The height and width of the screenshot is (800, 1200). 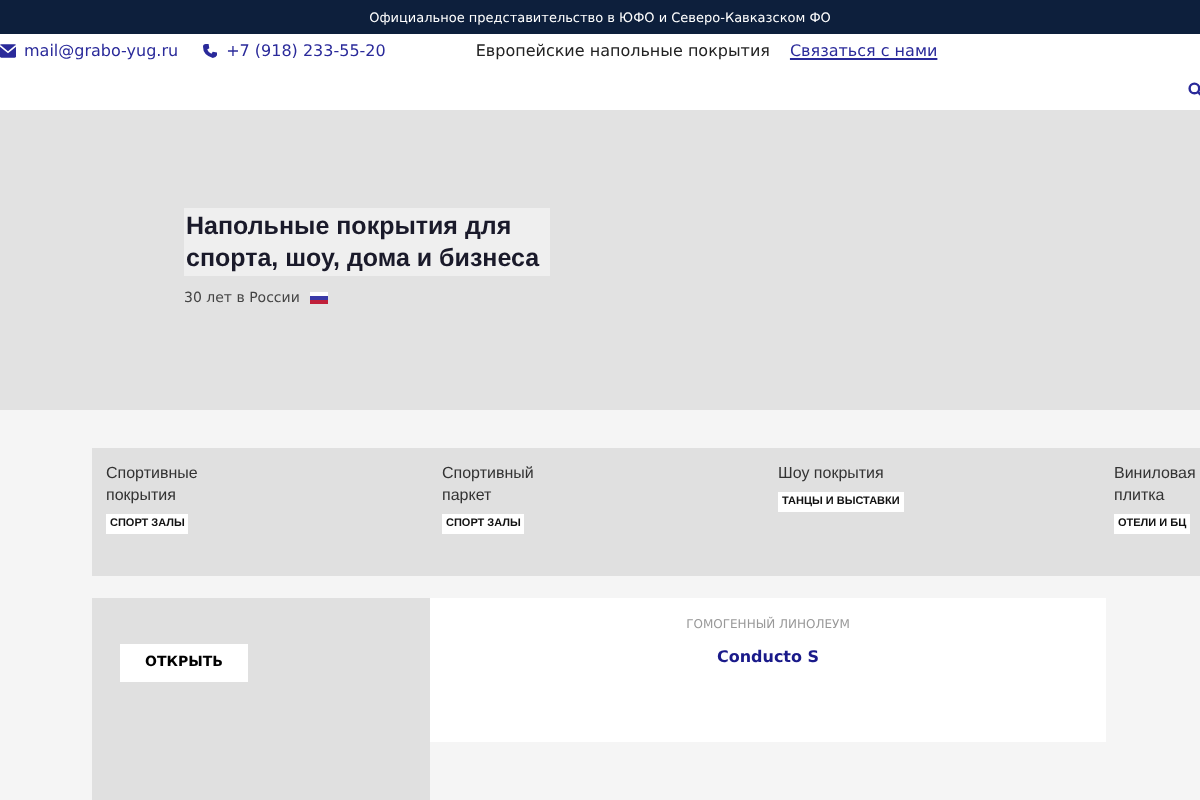 What do you see at coordinates (164, 484) in the screenshot?
I see `category-title: Спортивные покрытия` at bounding box center [164, 484].